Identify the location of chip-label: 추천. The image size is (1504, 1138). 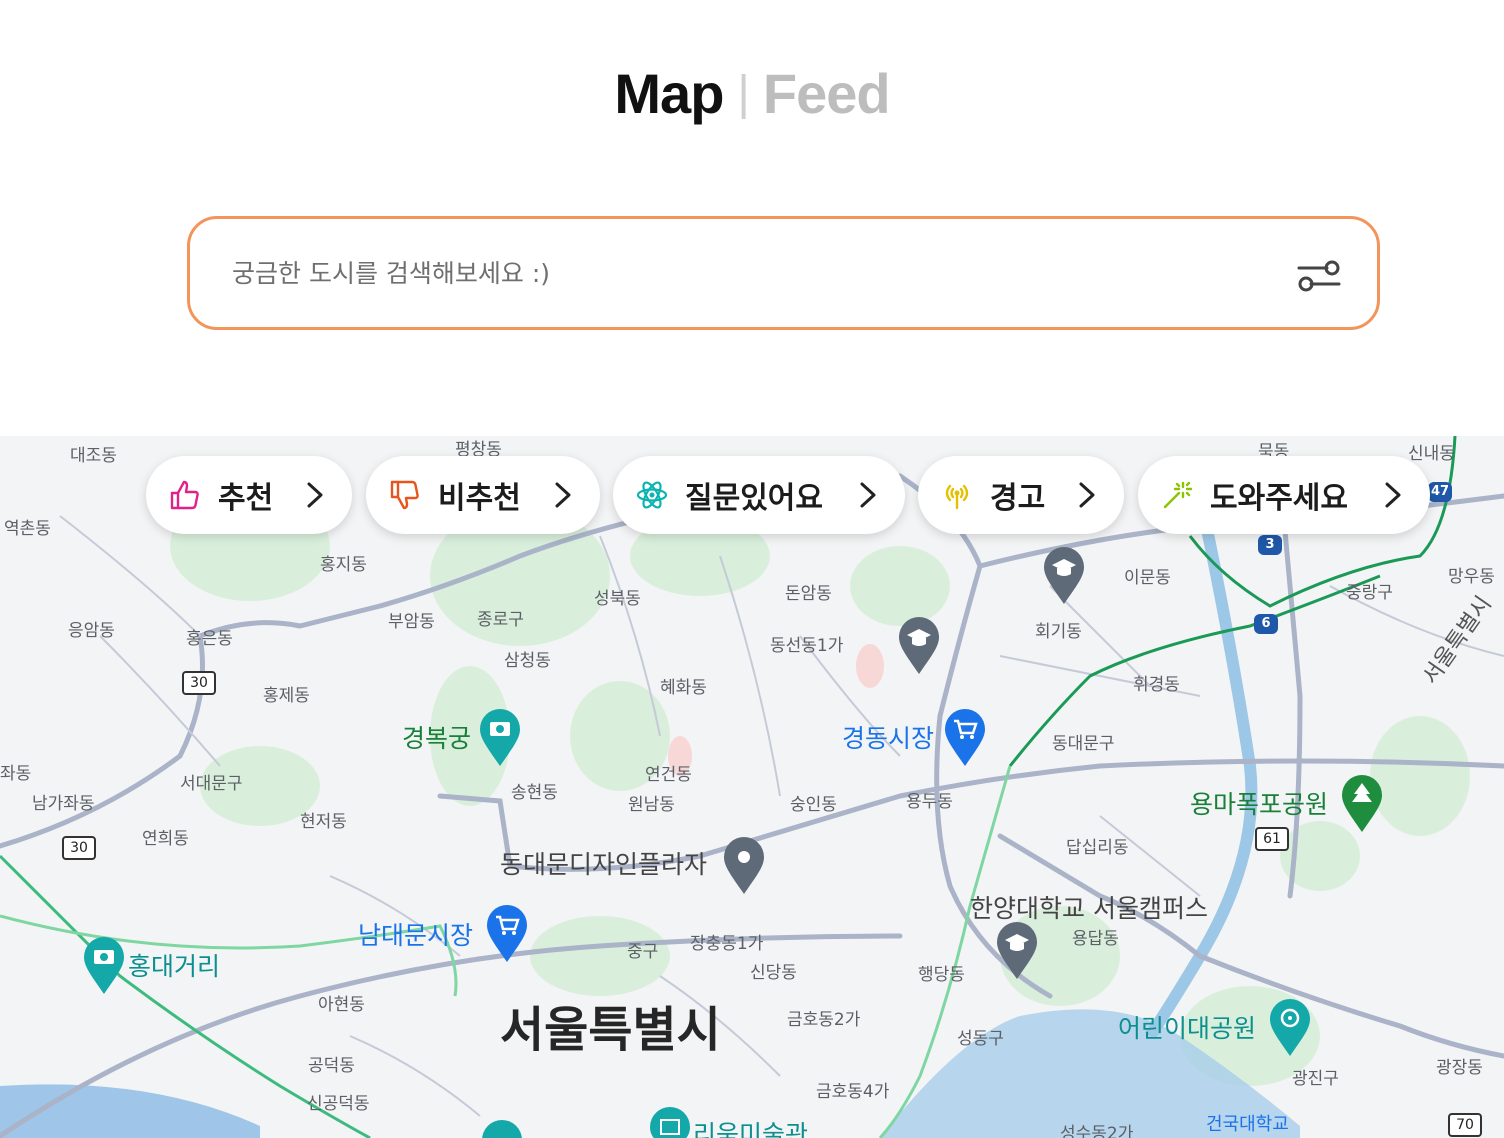
(246, 498).